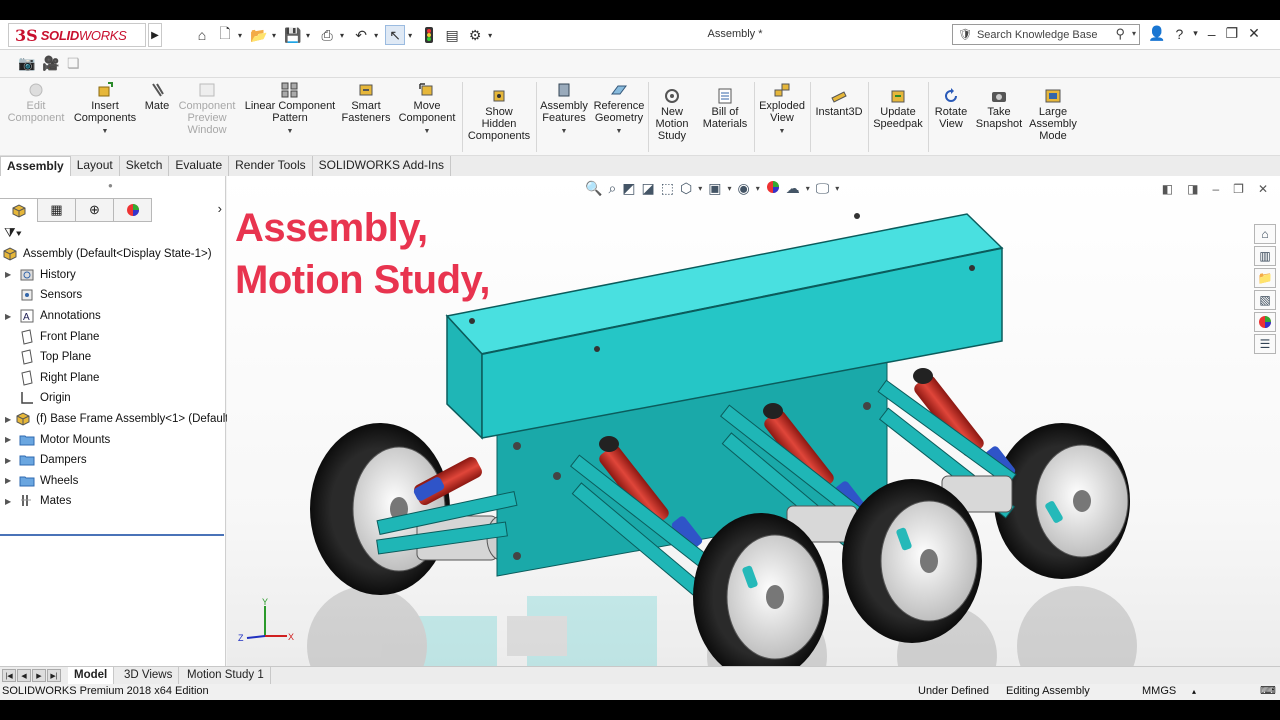 The width and height of the screenshot is (1280, 720). I want to click on tree-item-mates: ▶ Mates, so click(113, 501).